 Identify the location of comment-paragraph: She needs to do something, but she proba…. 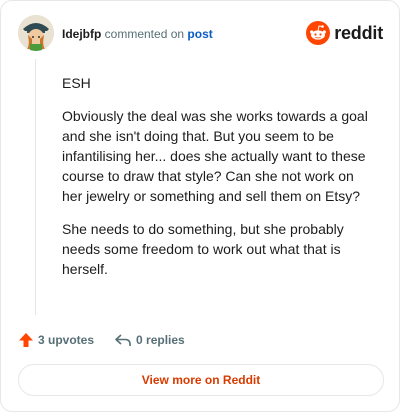
(203, 249).